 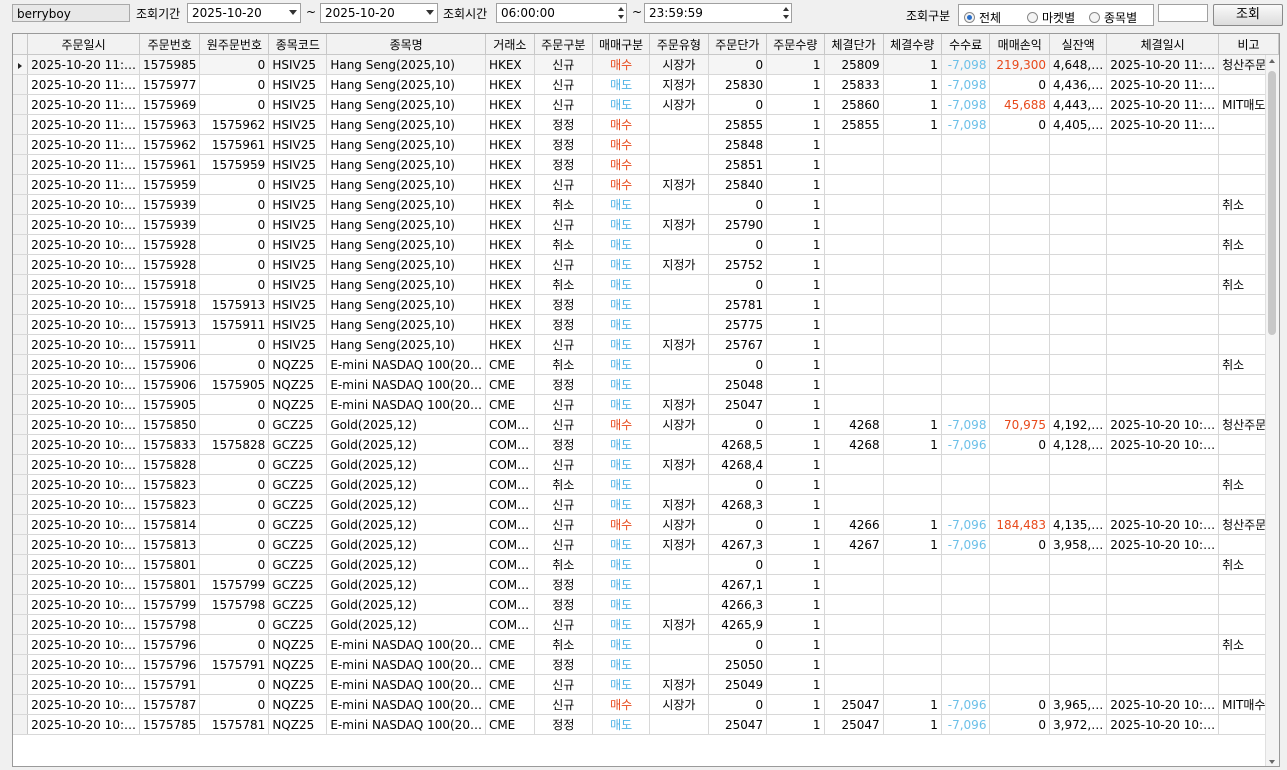 What do you see at coordinates (1272, 61) in the screenshot?
I see `scroll-up-icon` at bounding box center [1272, 61].